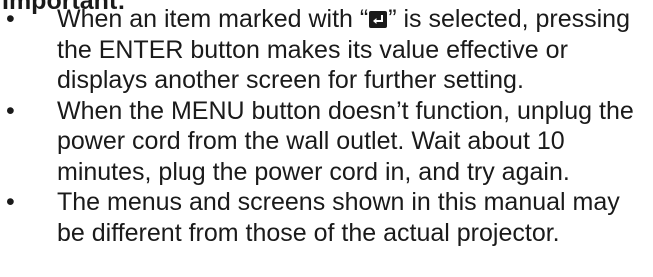 The image size is (653, 277). What do you see at coordinates (378, 19) in the screenshot?
I see `enter-key-icon` at bounding box center [378, 19].